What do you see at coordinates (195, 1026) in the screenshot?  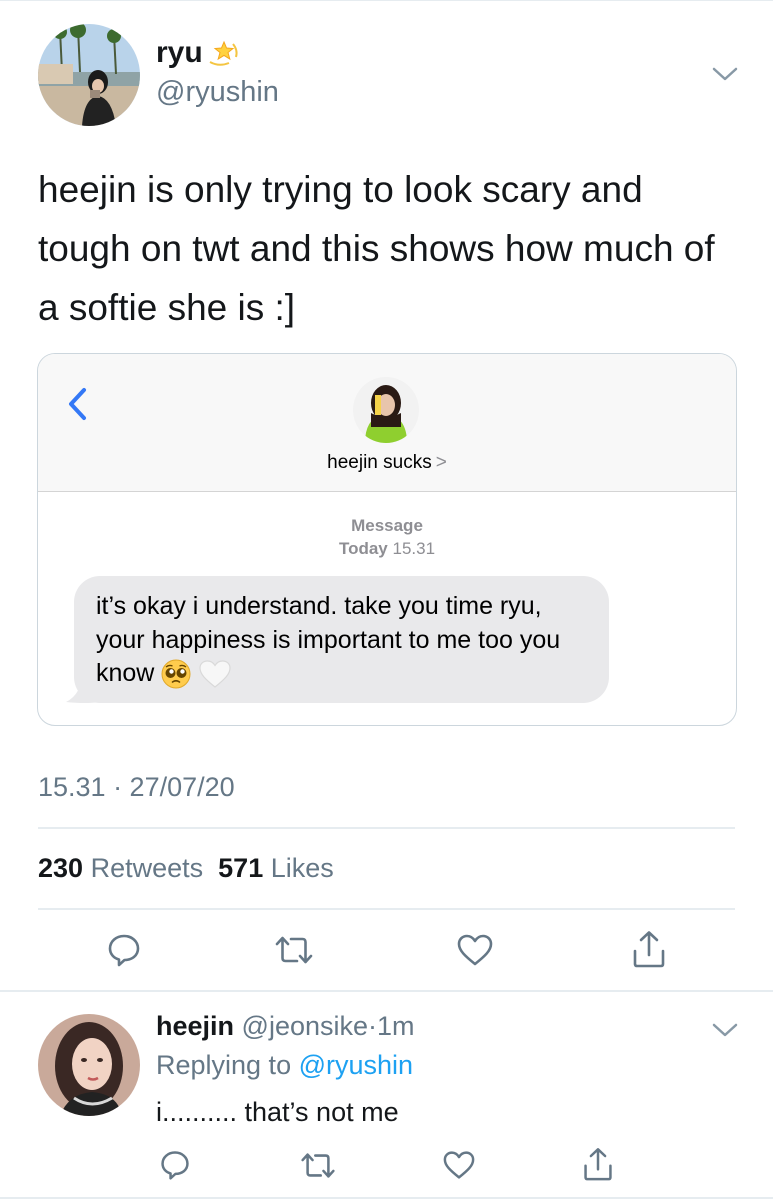 I see `reply-author-name: heejin` at bounding box center [195, 1026].